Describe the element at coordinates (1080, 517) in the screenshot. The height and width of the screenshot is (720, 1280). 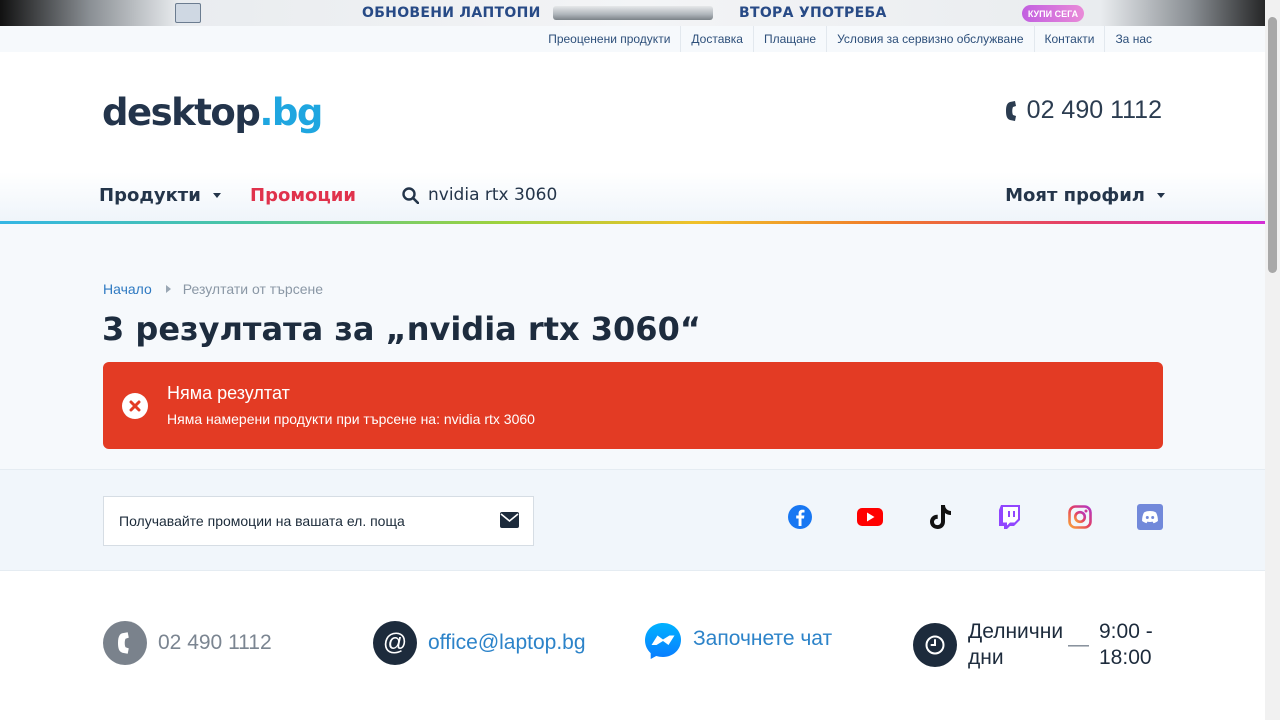
I see `instagram-icon` at that location.